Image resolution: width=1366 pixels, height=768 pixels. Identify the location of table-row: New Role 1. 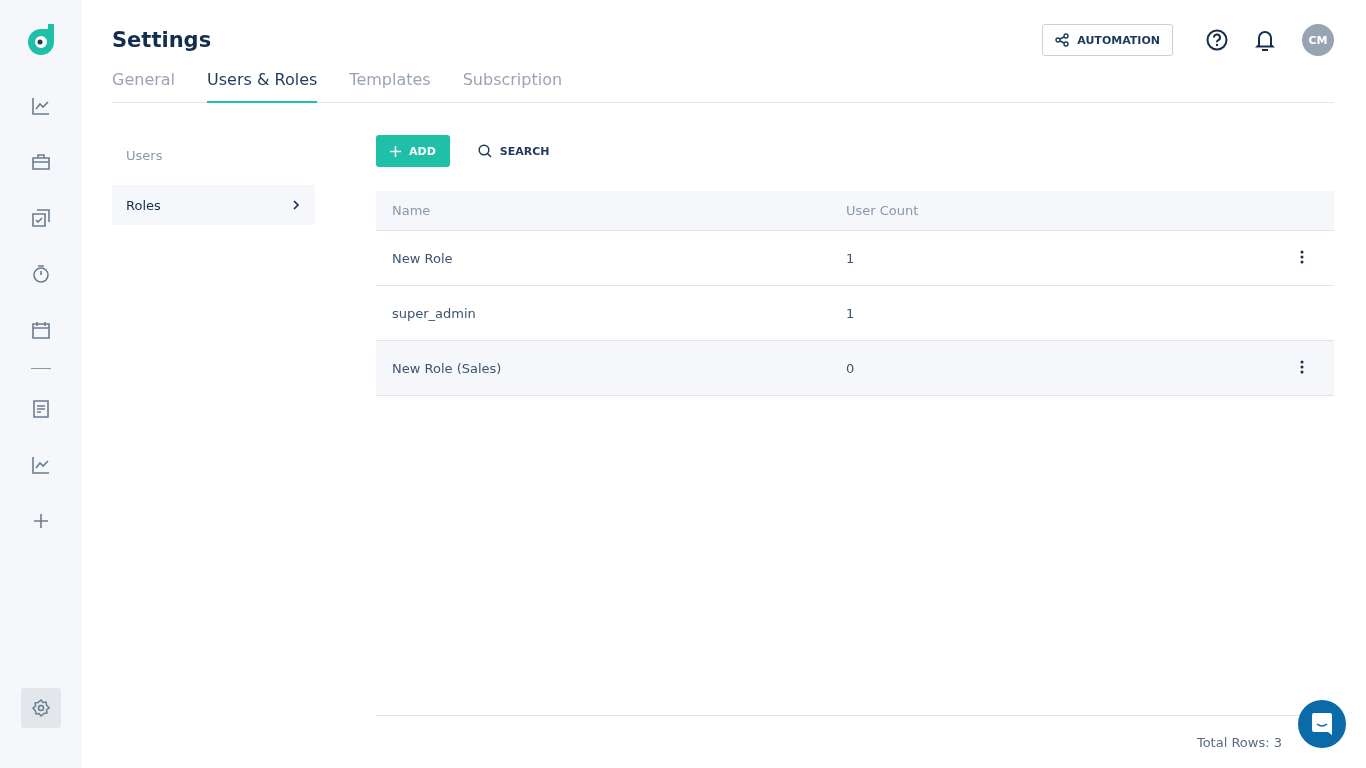
(855, 258).